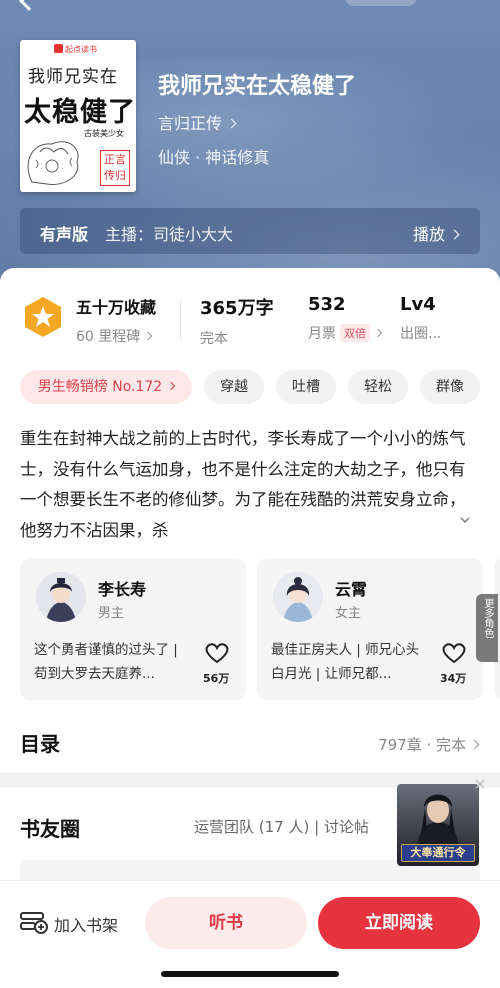 This screenshot has height=988, width=500. Describe the element at coordinates (180, 320) in the screenshot. I see `divider` at that location.